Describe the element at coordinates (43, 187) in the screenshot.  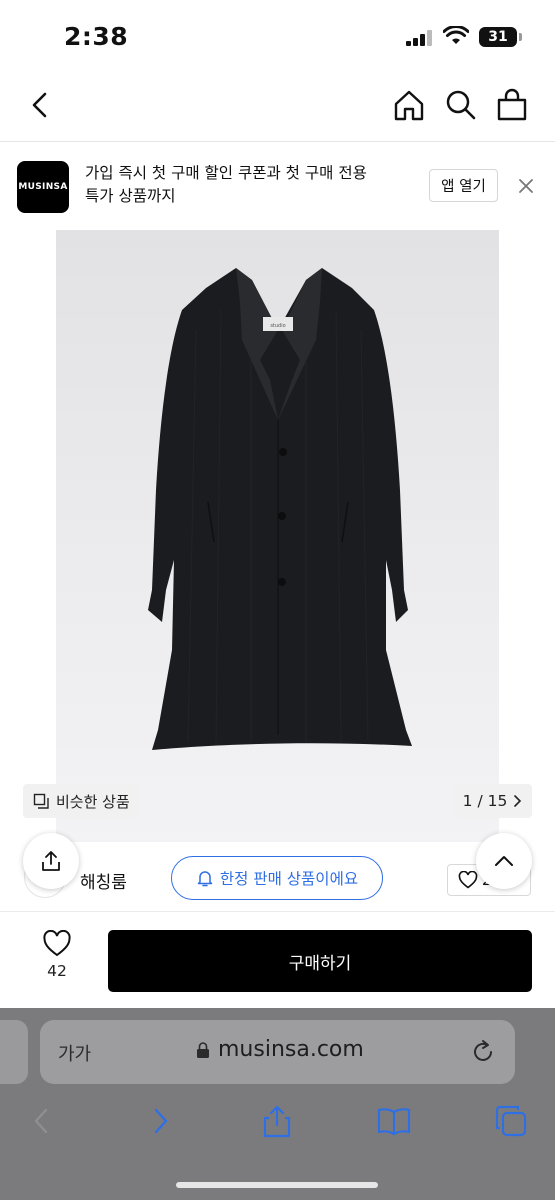
I see `musinsa-logo: MUSINSA` at that location.